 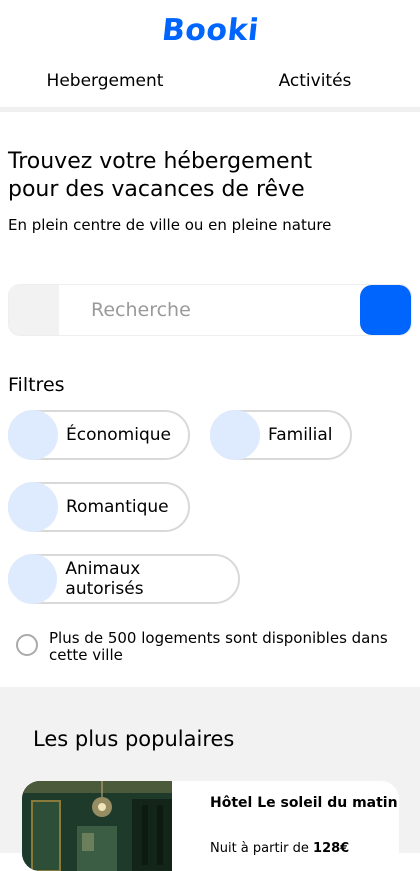 What do you see at coordinates (27, 645) in the screenshot?
I see `info-icon` at bounding box center [27, 645].